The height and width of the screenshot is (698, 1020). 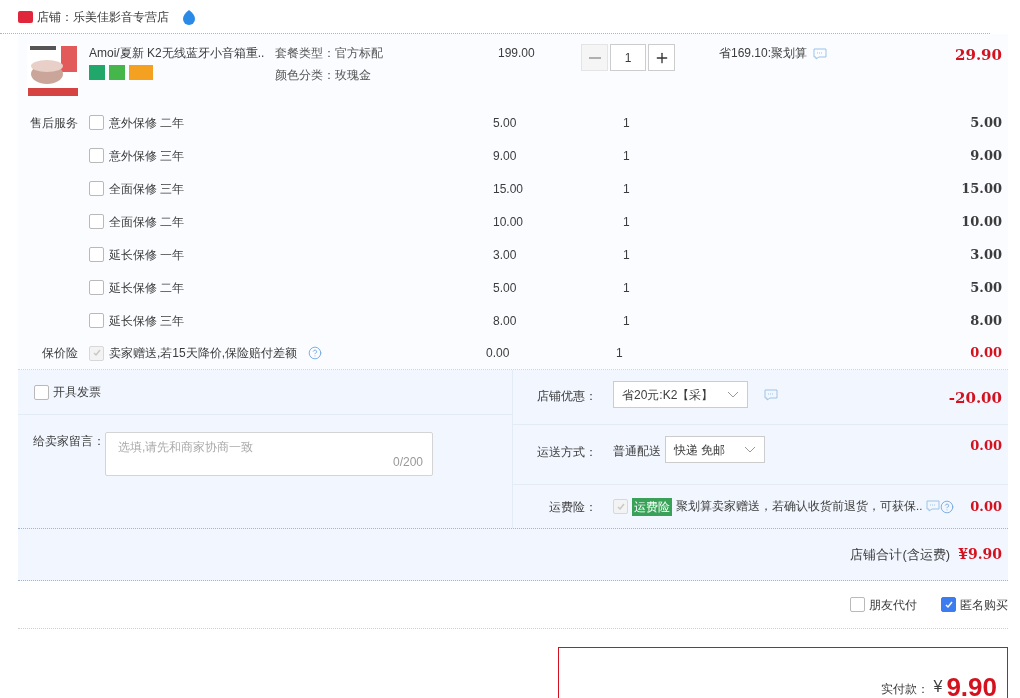 I want to click on discount-dropdown: 省20元:K2【采】, so click(x=680, y=394).